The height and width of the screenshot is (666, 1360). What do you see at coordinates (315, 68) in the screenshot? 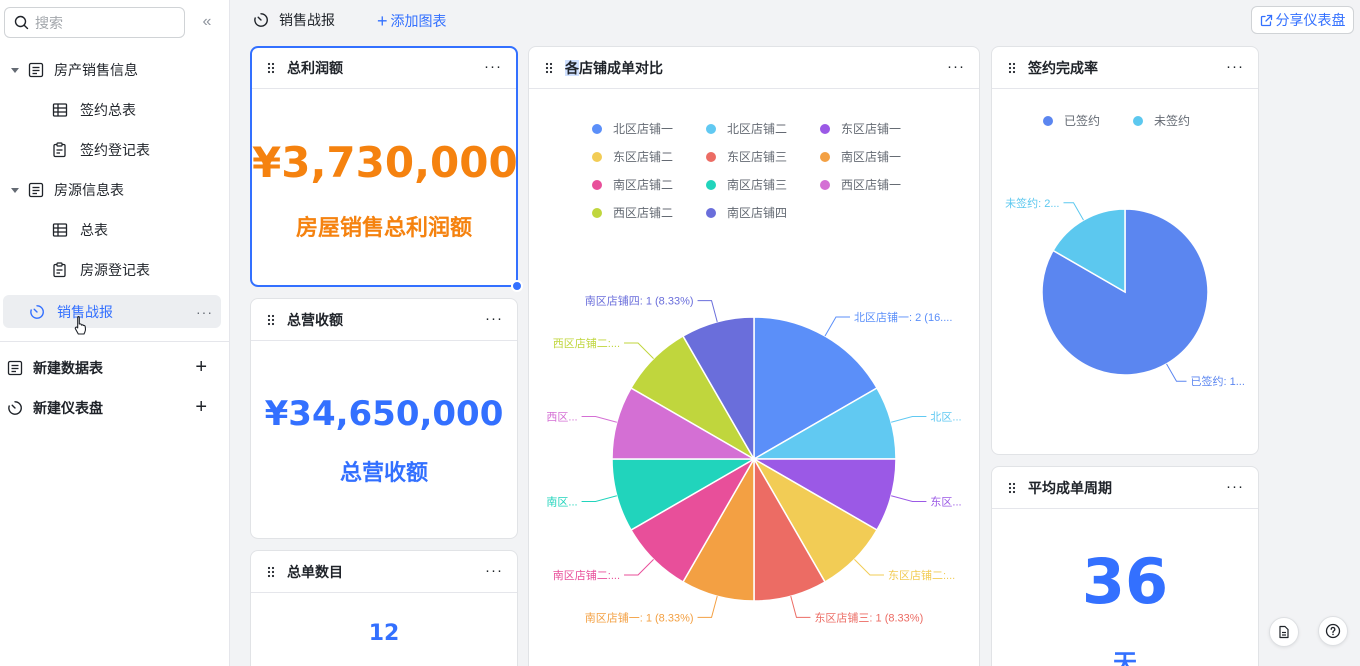
I see `card-title: 总利润额` at bounding box center [315, 68].